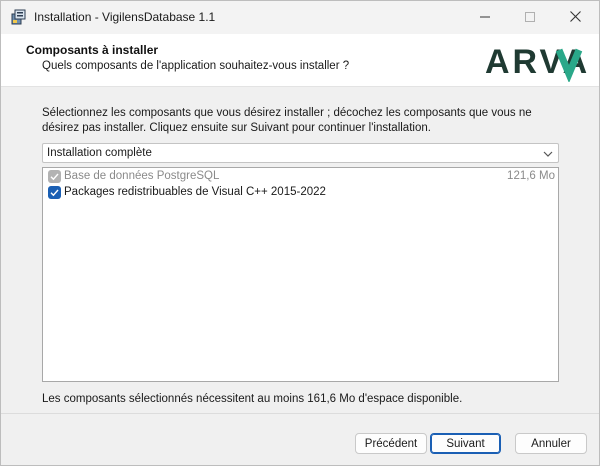 Image resolution: width=600 pixels, height=466 pixels. What do you see at coordinates (531, 176) in the screenshot?
I see `component-size: 121,6 Mo` at bounding box center [531, 176].